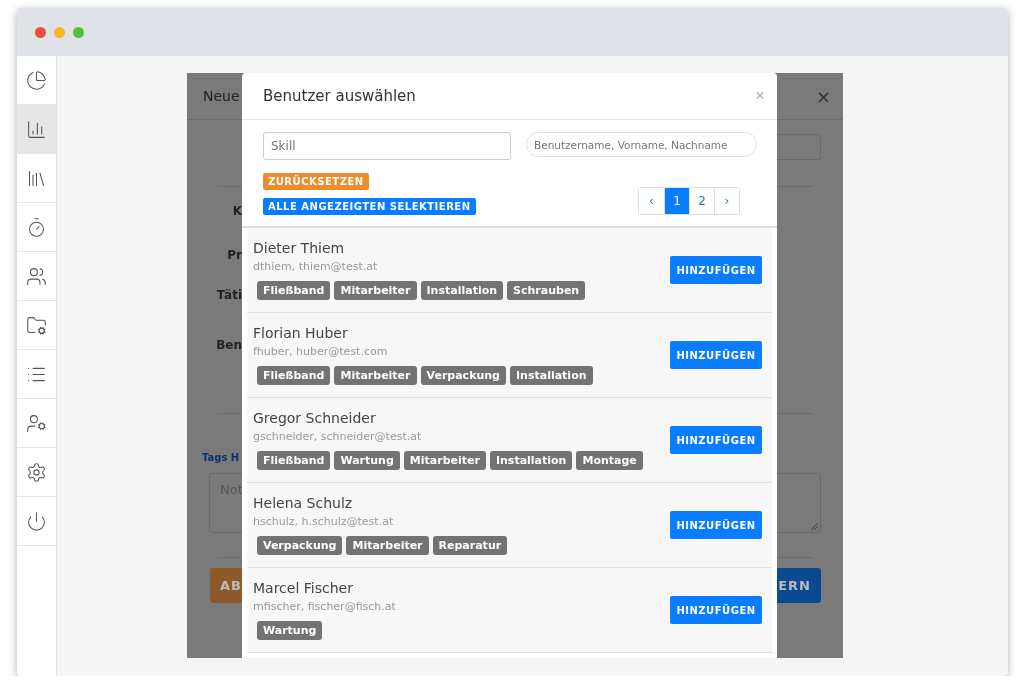 This screenshot has height=687, width=1030. I want to click on user-name: Gregor Schneider, so click(315, 418).